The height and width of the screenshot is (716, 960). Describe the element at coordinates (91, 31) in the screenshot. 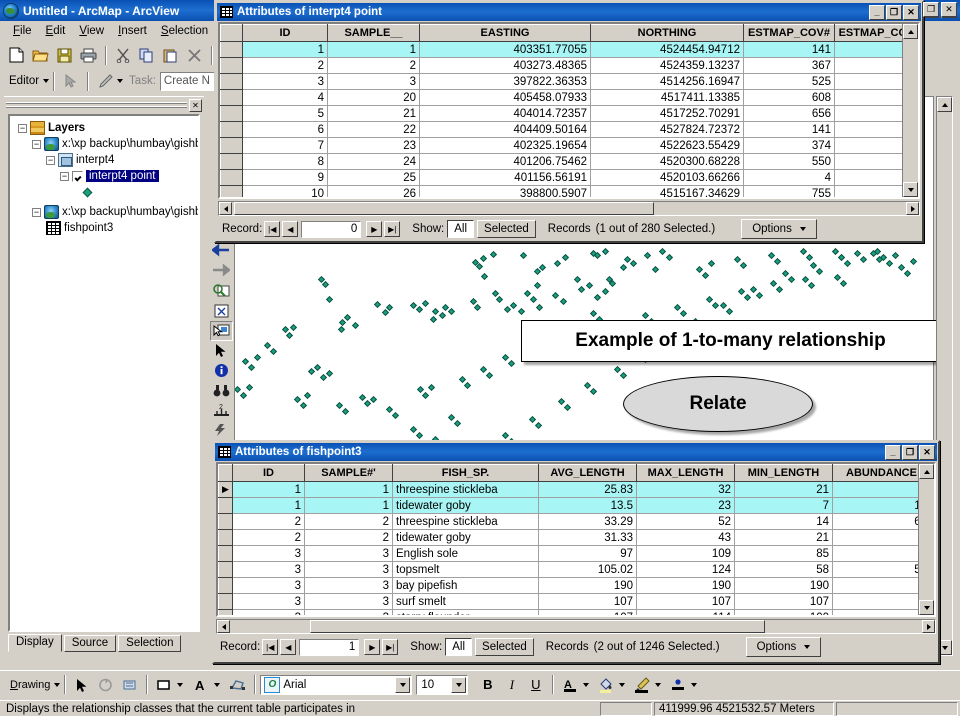

I see `menu-view: View` at that location.